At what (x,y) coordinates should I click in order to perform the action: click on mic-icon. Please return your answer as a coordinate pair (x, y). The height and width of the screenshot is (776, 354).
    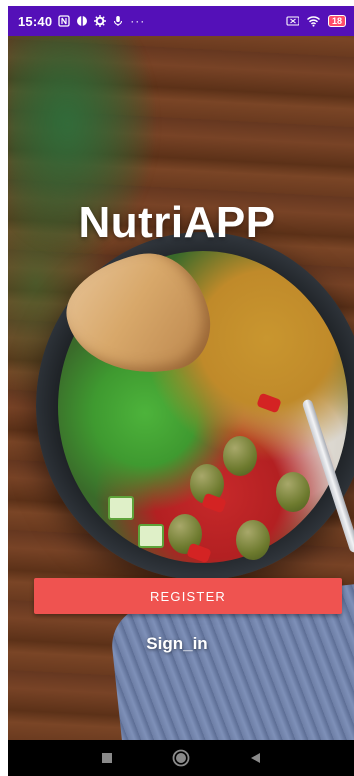
    Looking at the image, I should click on (118, 21).